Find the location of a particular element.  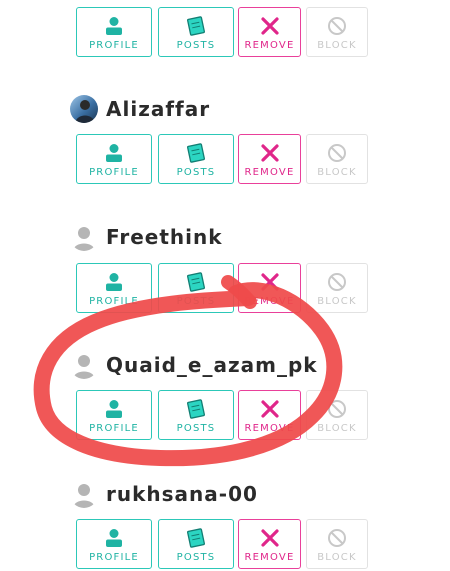

user-header: Alizaffar is located at coordinates (140, 109).